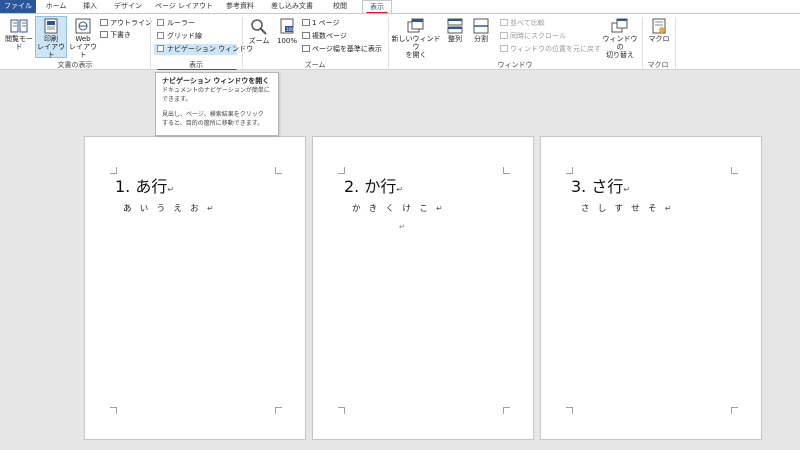 The image size is (800, 450). I want to click on reading-mode-button: 閲覧モード, so click(19, 34).